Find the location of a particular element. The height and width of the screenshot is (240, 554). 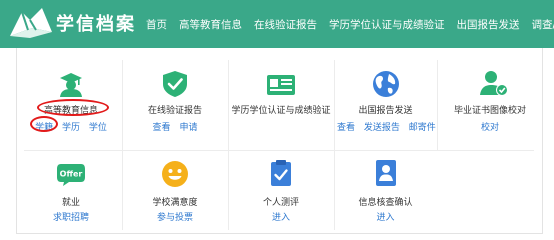

nav-online-verification: 在线验证报告 is located at coordinates (285, 24).